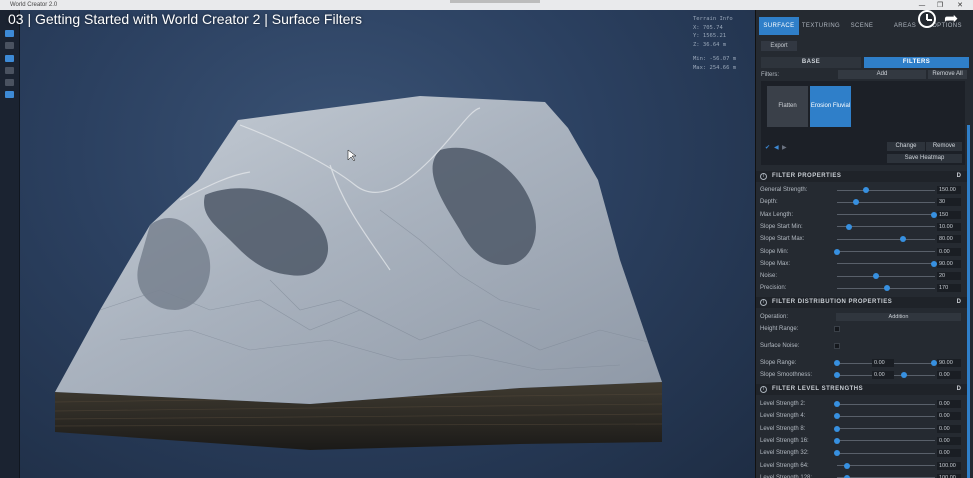  I want to click on move-right-icon: ▶, so click(784, 148).